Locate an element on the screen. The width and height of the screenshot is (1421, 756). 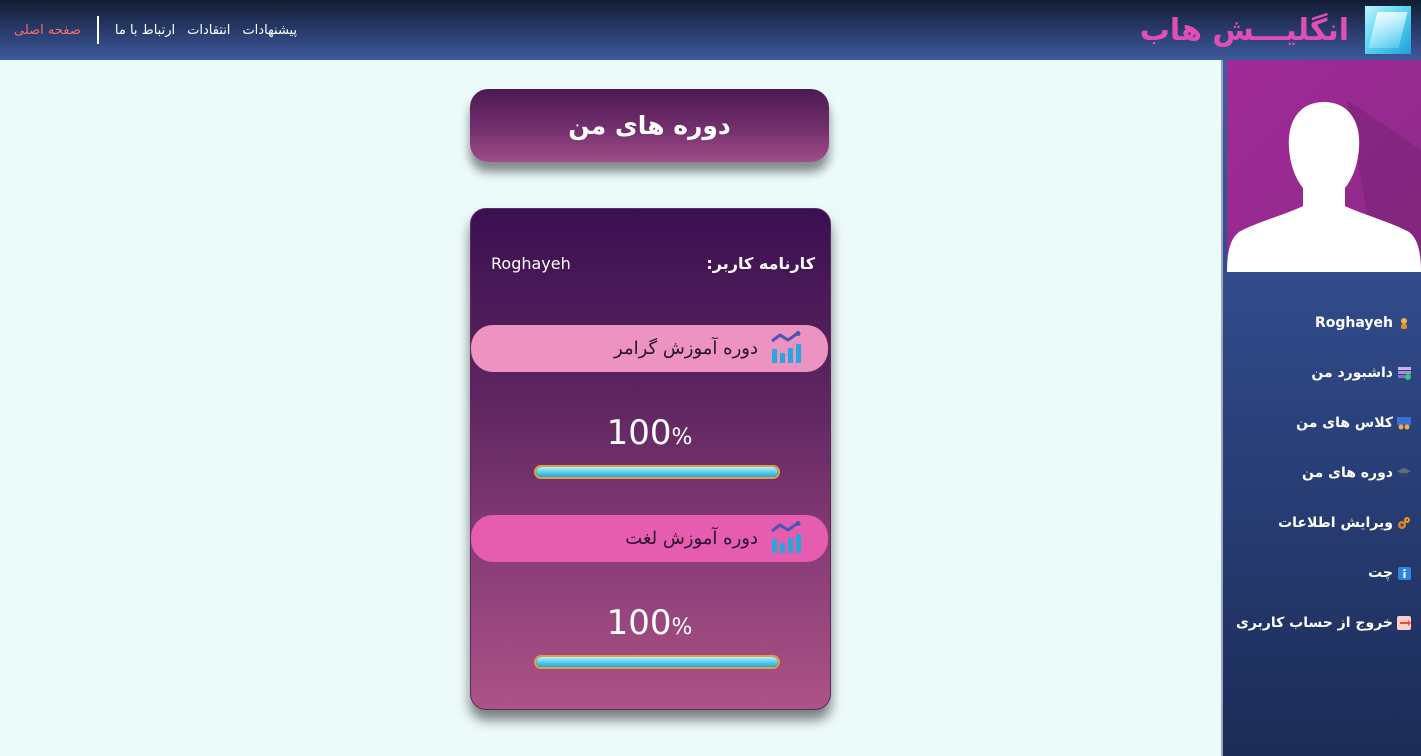
course-name: دوره آموزش لغت is located at coordinates (691, 538).